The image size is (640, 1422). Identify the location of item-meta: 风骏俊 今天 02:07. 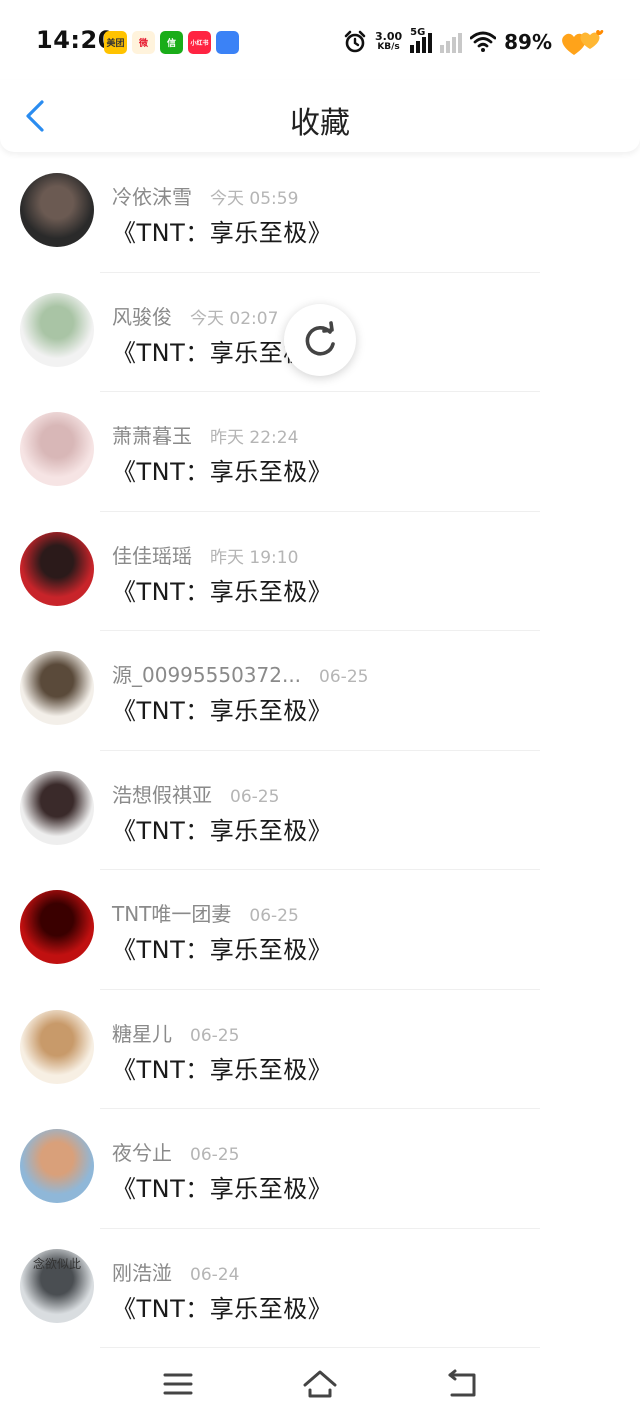
(195, 315).